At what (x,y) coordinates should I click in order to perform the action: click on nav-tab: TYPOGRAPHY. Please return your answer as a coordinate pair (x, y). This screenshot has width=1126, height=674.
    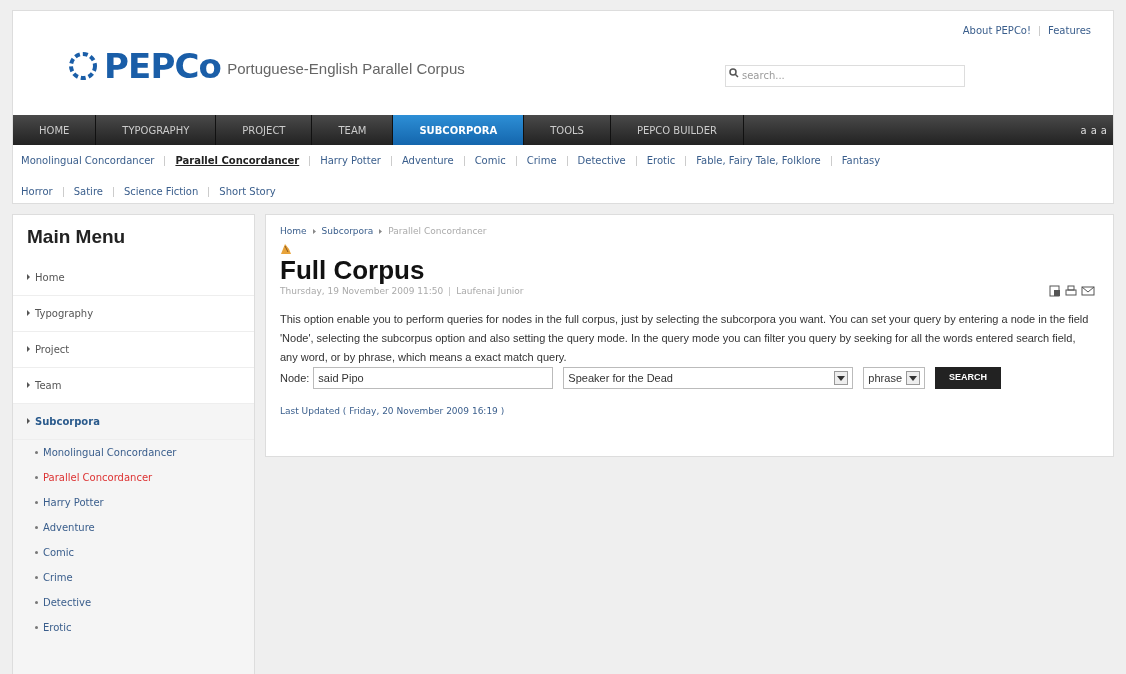
    Looking at the image, I should click on (156, 130).